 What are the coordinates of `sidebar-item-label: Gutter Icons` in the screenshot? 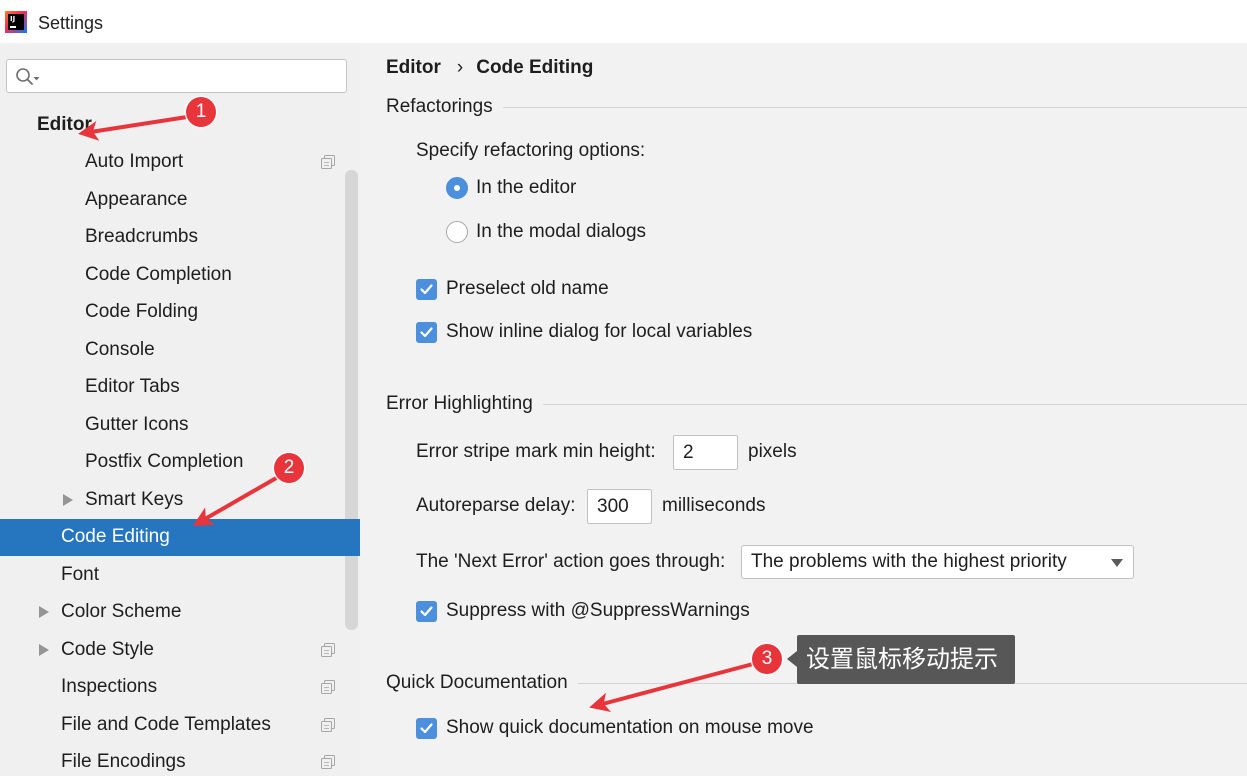 It's located at (137, 424).